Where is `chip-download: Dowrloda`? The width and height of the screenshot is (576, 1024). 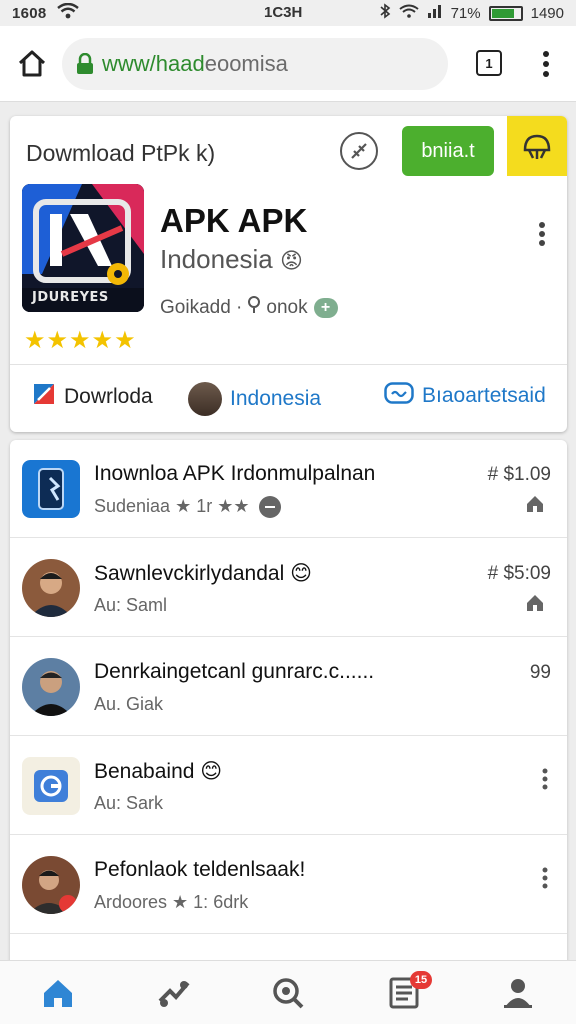 chip-download: Dowrloda is located at coordinates (92, 397).